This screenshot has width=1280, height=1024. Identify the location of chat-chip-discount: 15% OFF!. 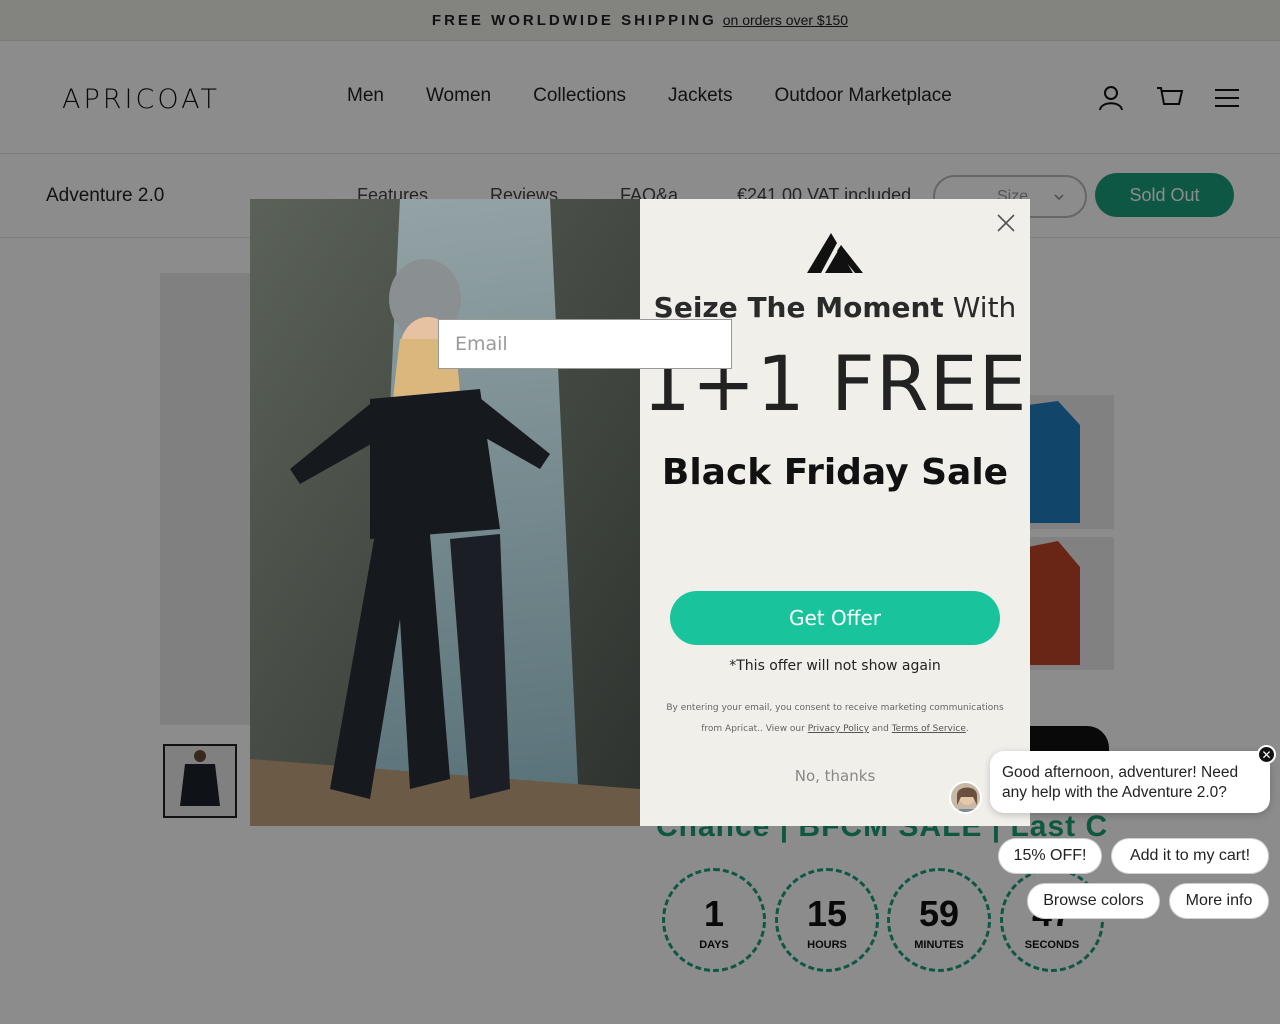
(1050, 856).